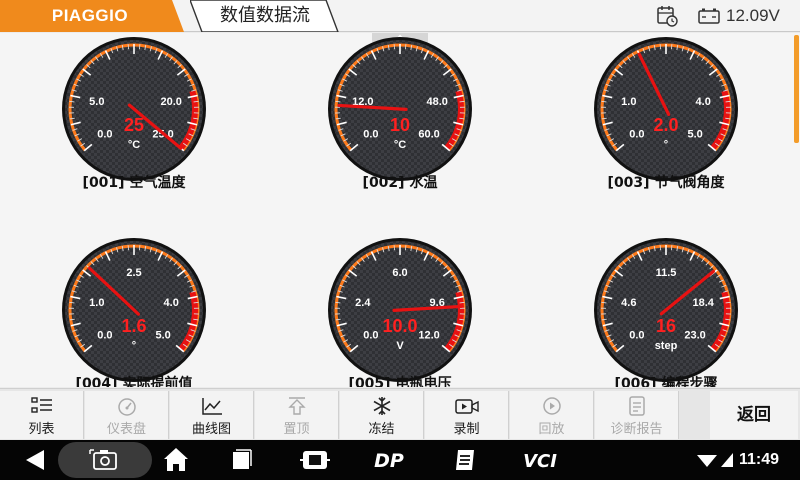 The width and height of the screenshot is (800, 480). What do you see at coordinates (296, 406) in the screenshot?
I see `pin-top-icon` at bounding box center [296, 406].